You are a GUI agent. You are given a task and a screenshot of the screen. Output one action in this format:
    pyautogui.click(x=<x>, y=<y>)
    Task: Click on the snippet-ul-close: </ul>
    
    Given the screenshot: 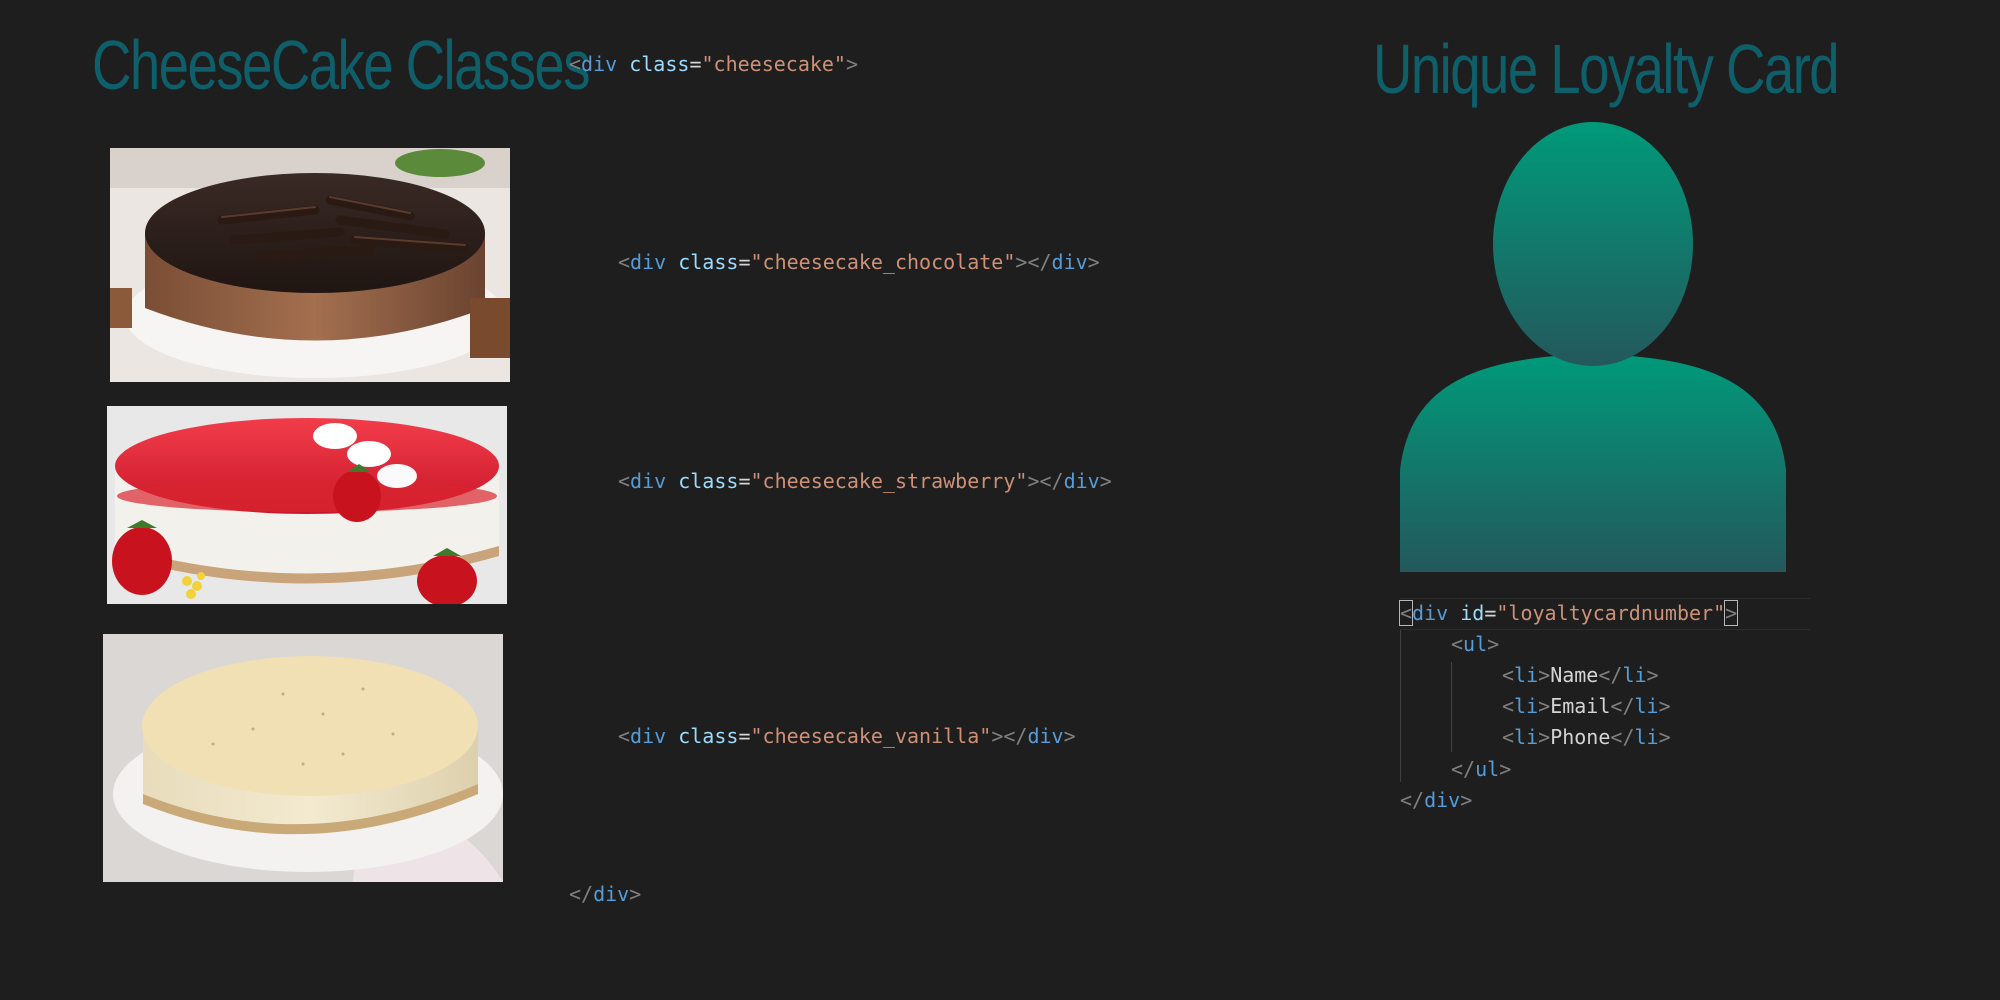 What is the action you would take?
    pyautogui.click(x=1481, y=769)
    